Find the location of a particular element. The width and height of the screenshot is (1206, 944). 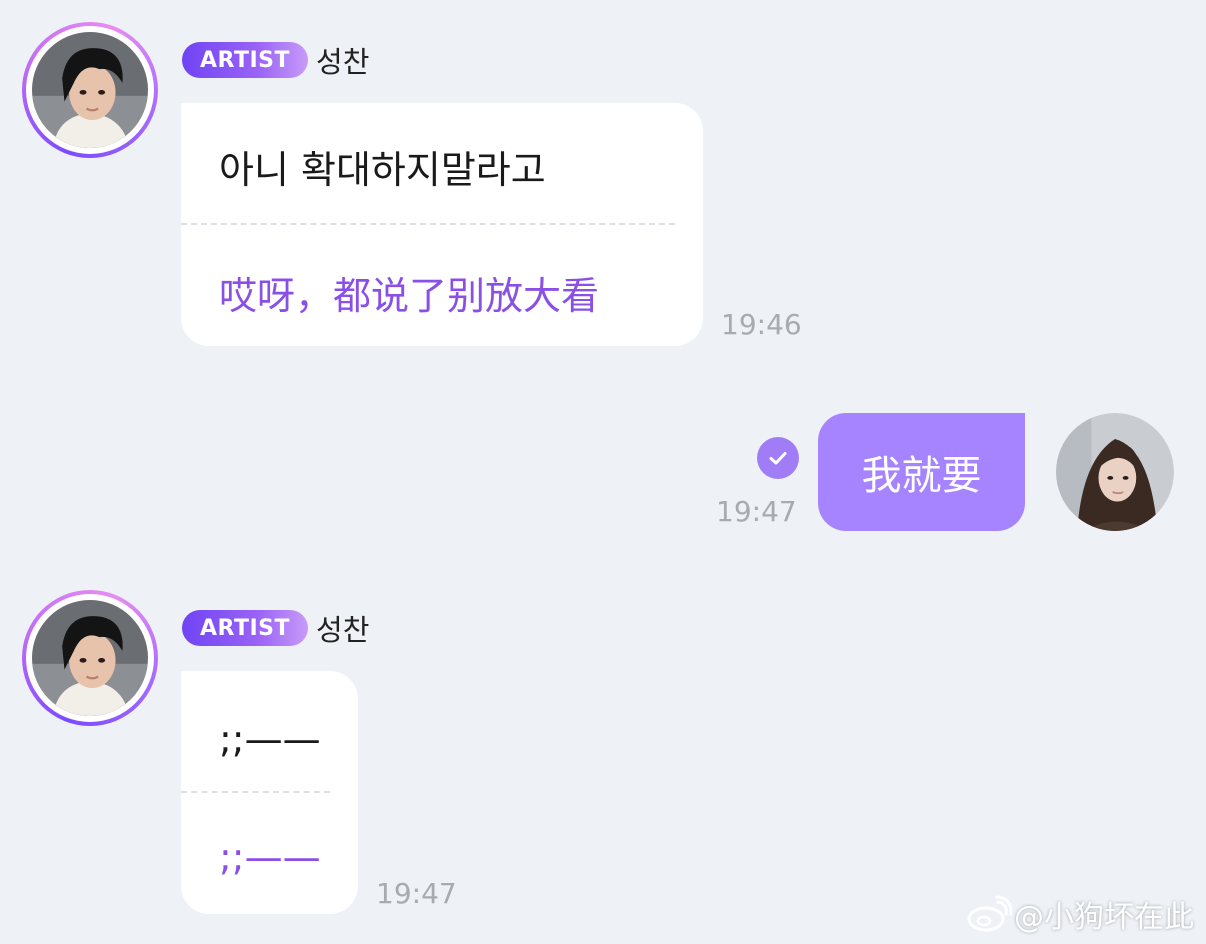

original-text: 아니 확대하지말라고 is located at coordinates (382, 170).